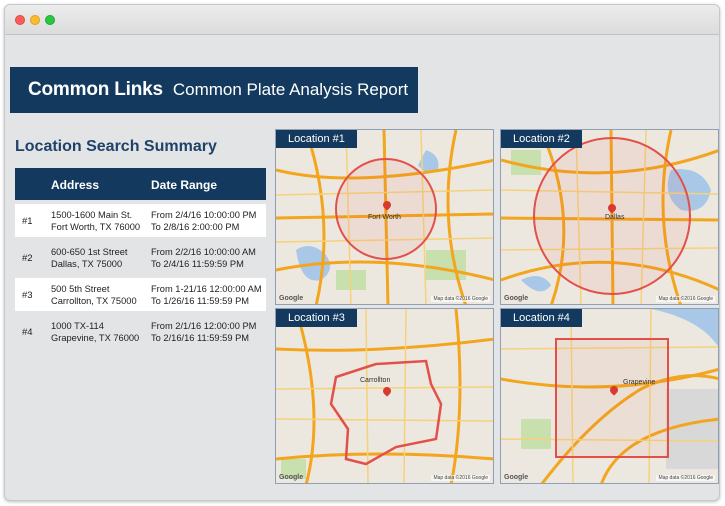 The height and width of the screenshot is (506, 725). I want to click on row-address: 600-650 1st Street Dallas, TX 75000, so click(89, 258).